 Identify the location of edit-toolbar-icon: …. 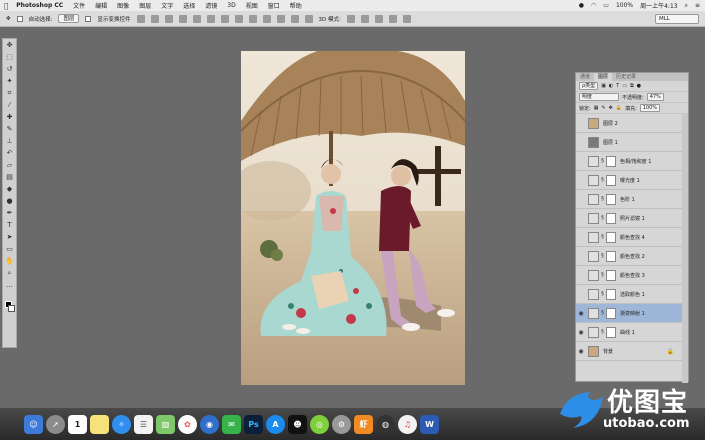
(9, 285).